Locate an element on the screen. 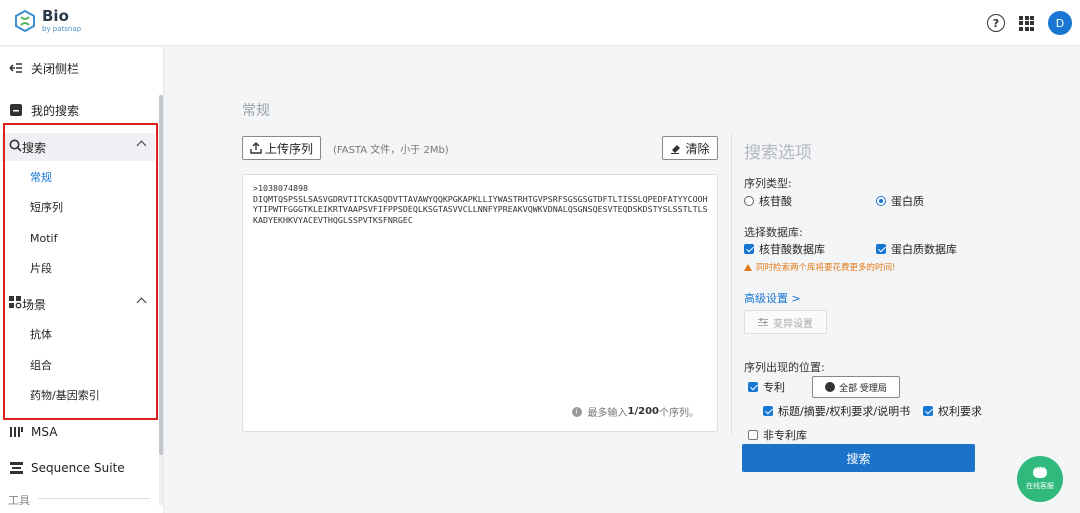 The image size is (1080, 513). checkbox-protein-db: 蛋白质数据库 is located at coordinates (916, 249).